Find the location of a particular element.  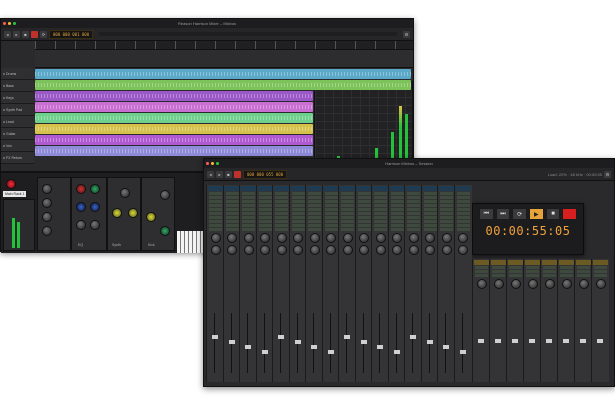

play-button: ▸ is located at coordinates (16, 34).